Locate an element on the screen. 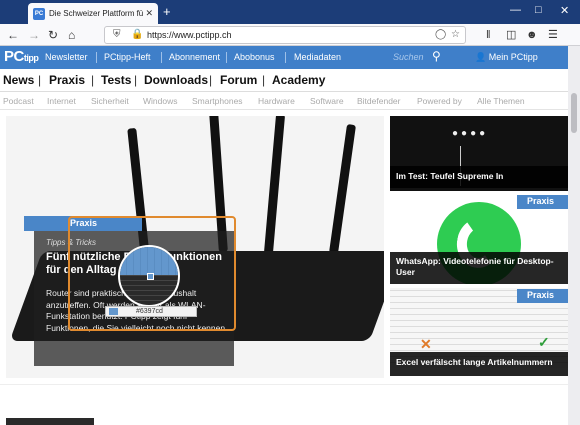  picked-pixel is located at coordinates (150, 276).